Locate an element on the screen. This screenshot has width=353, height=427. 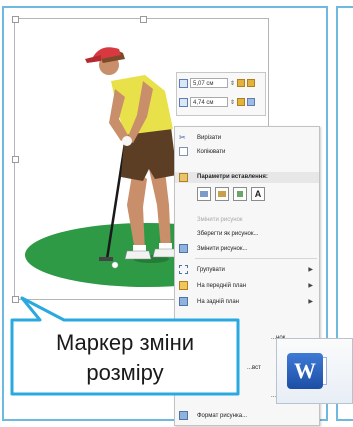
height-icon is located at coordinates (183, 83).